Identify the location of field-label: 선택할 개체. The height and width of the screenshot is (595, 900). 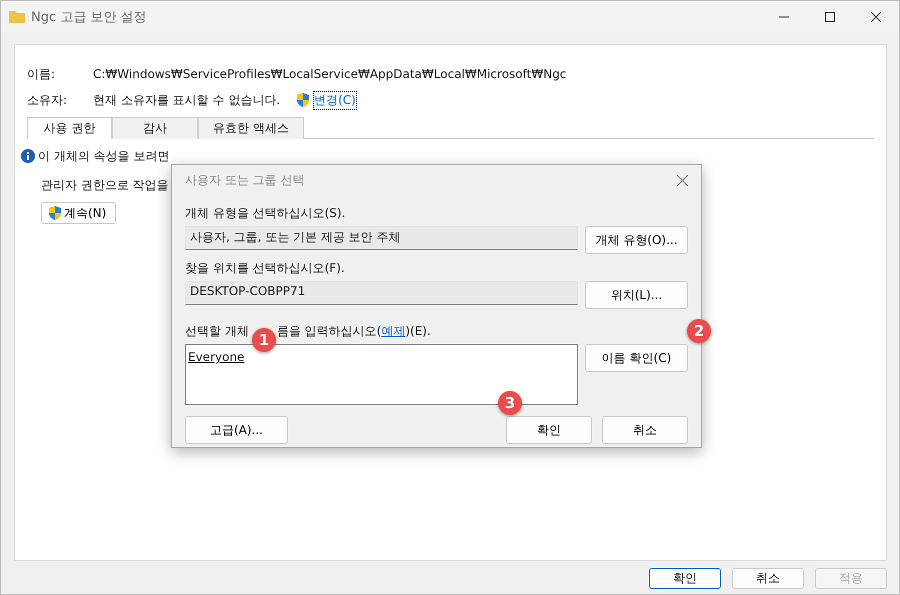
(217, 331).